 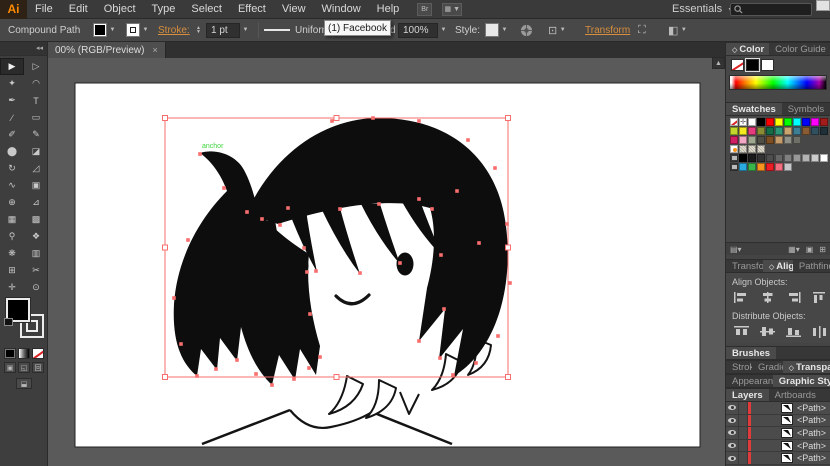 What do you see at coordinates (819, 331) in the screenshot?
I see `distribute-horizontal-button` at bounding box center [819, 331].